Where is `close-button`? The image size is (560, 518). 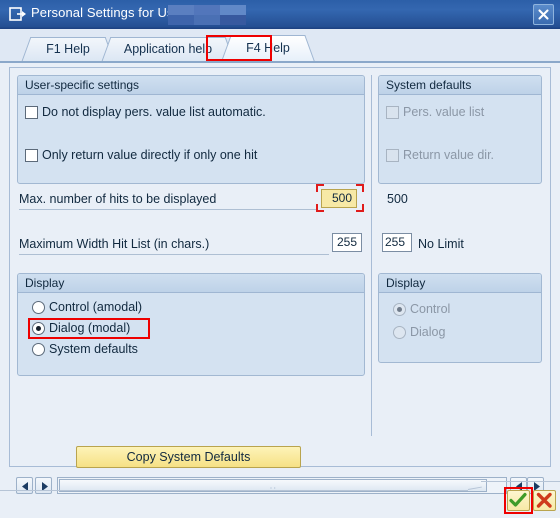 close-button is located at coordinates (543, 14).